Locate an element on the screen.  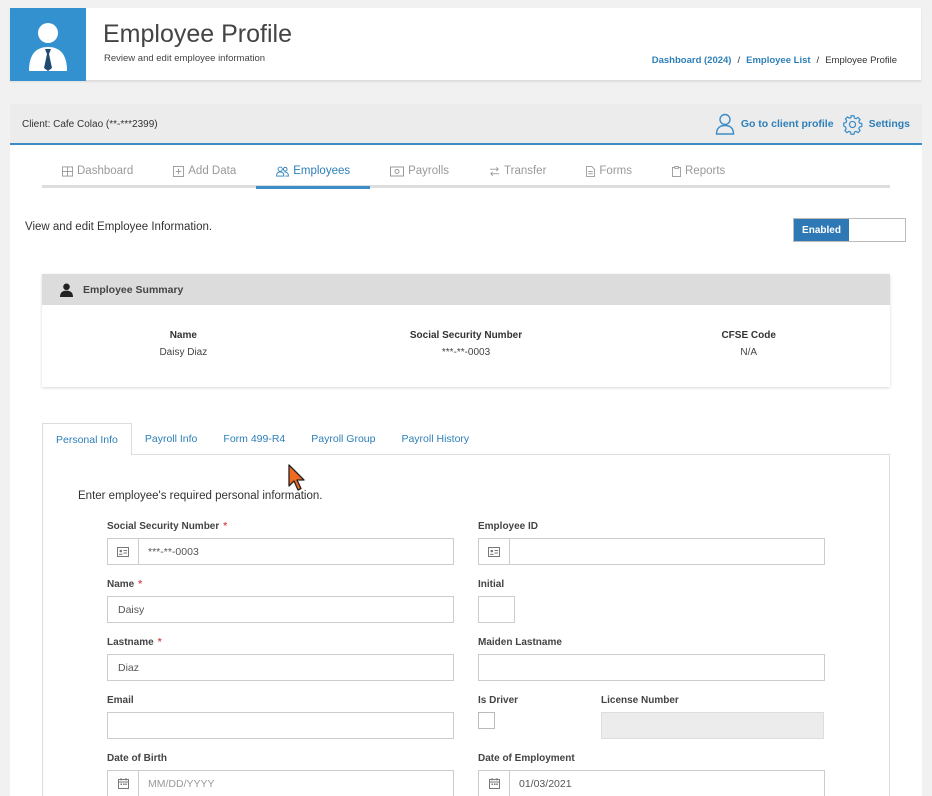
users-icon is located at coordinates (283, 171).